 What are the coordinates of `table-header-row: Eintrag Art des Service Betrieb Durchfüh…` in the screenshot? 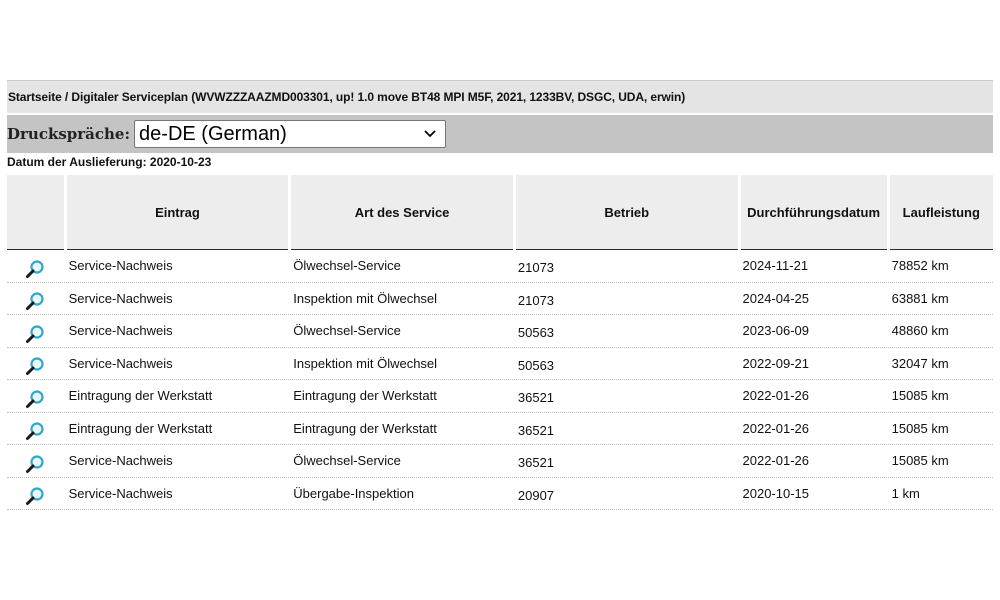 It's located at (500, 212).